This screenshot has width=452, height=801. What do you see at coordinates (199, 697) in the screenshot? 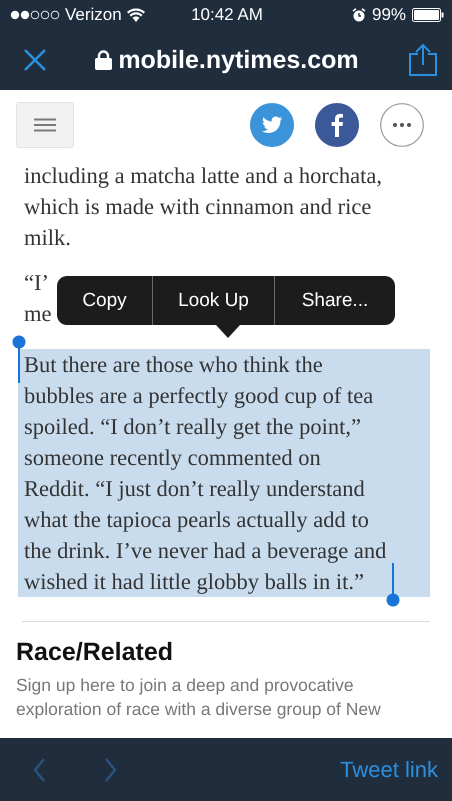
I see `section-description: Sign up here to join a deep and provocative exploration of race with a diverse group of New` at bounding box center [199, 697].